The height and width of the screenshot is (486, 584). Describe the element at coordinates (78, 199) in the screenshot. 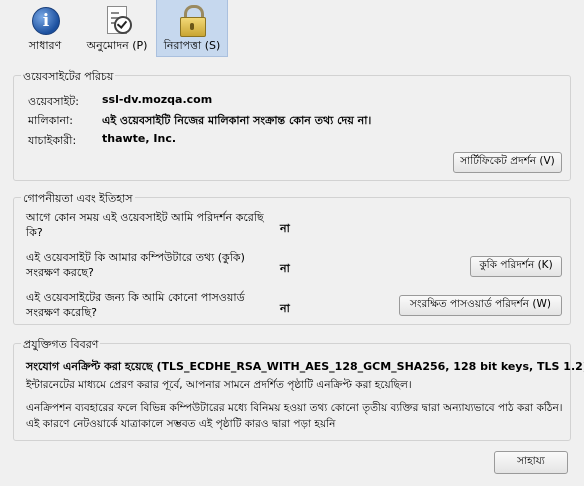

I see `privacy-history-title: গোপনীয়তা এবং ইতিহাস` at that location.